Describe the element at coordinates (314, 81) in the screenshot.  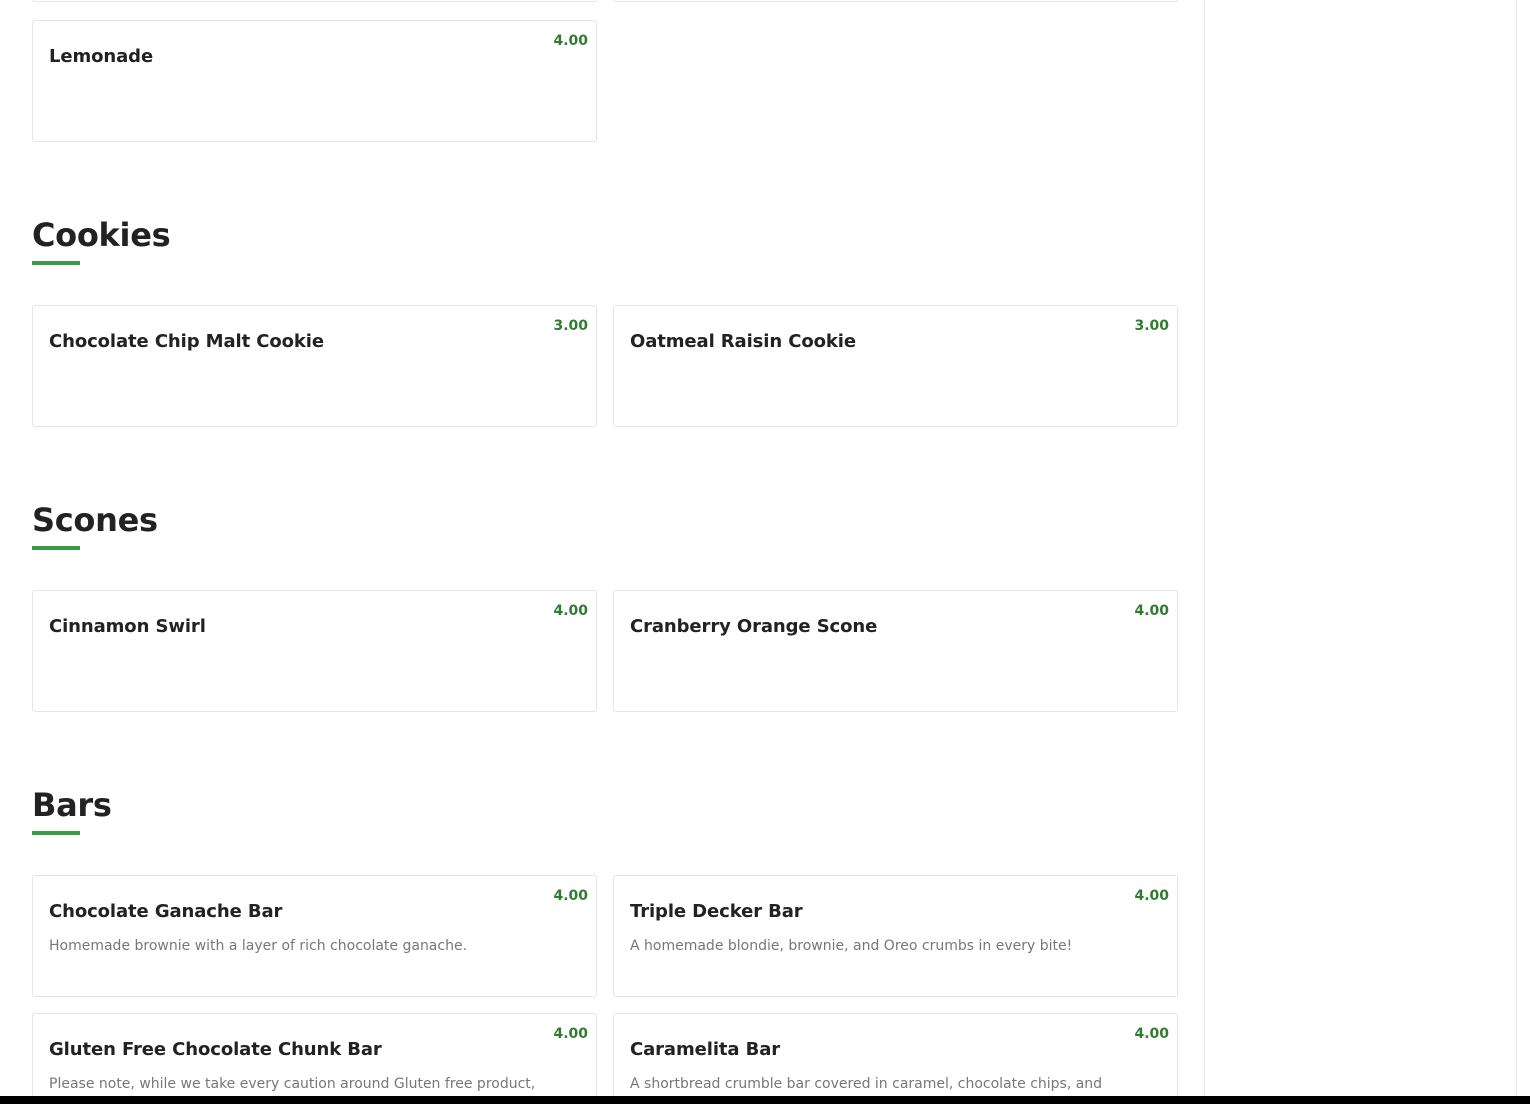
I see `menu-item-card: Lemonade 4.00` at that location.